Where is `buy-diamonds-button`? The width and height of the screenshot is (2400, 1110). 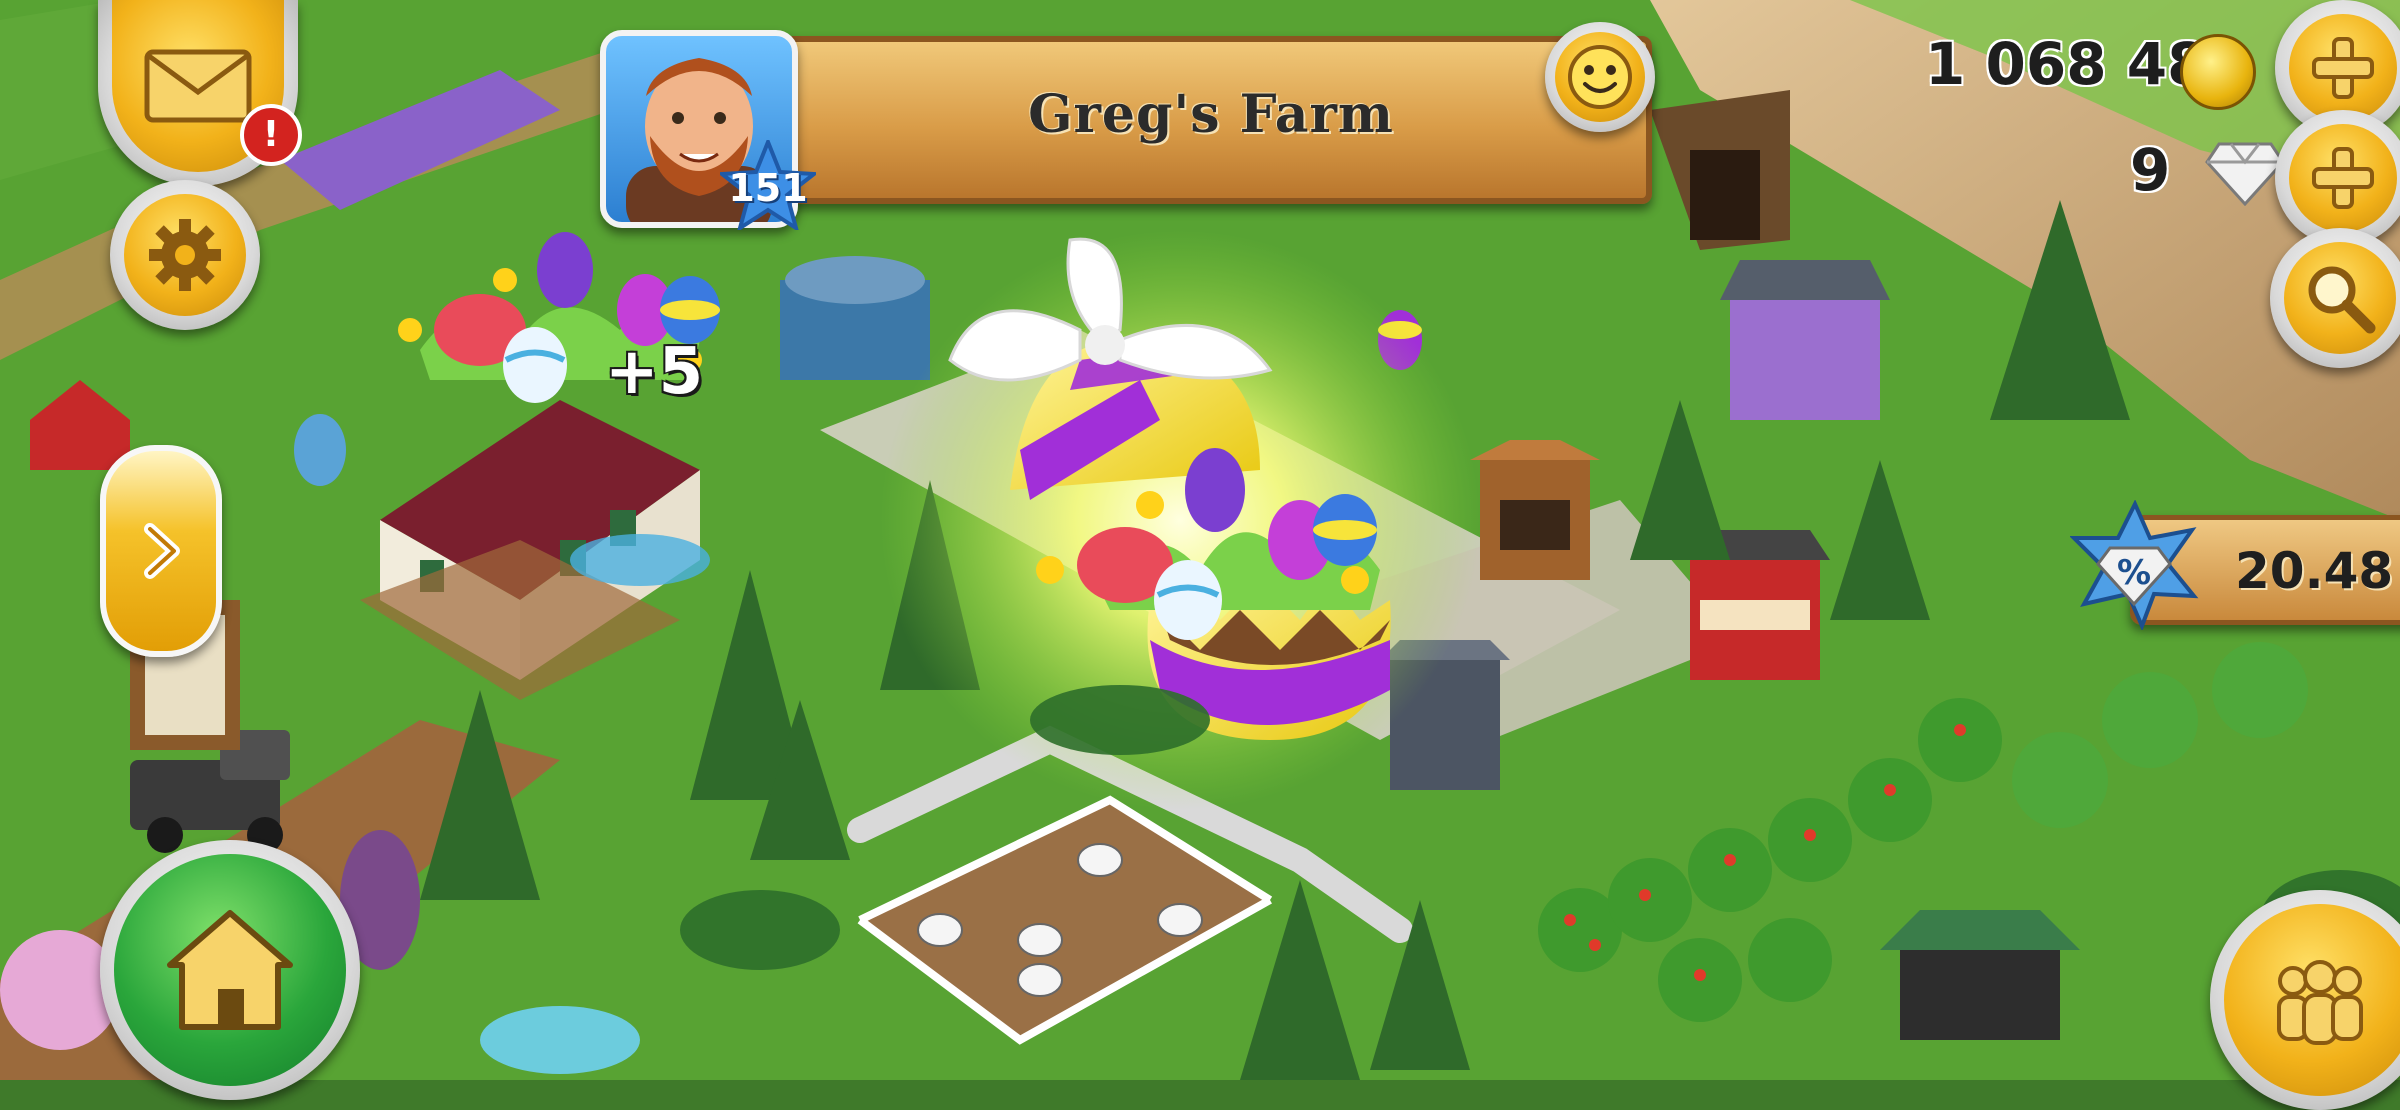 buy-diamonds-button is located at coordinates (2337, 178).